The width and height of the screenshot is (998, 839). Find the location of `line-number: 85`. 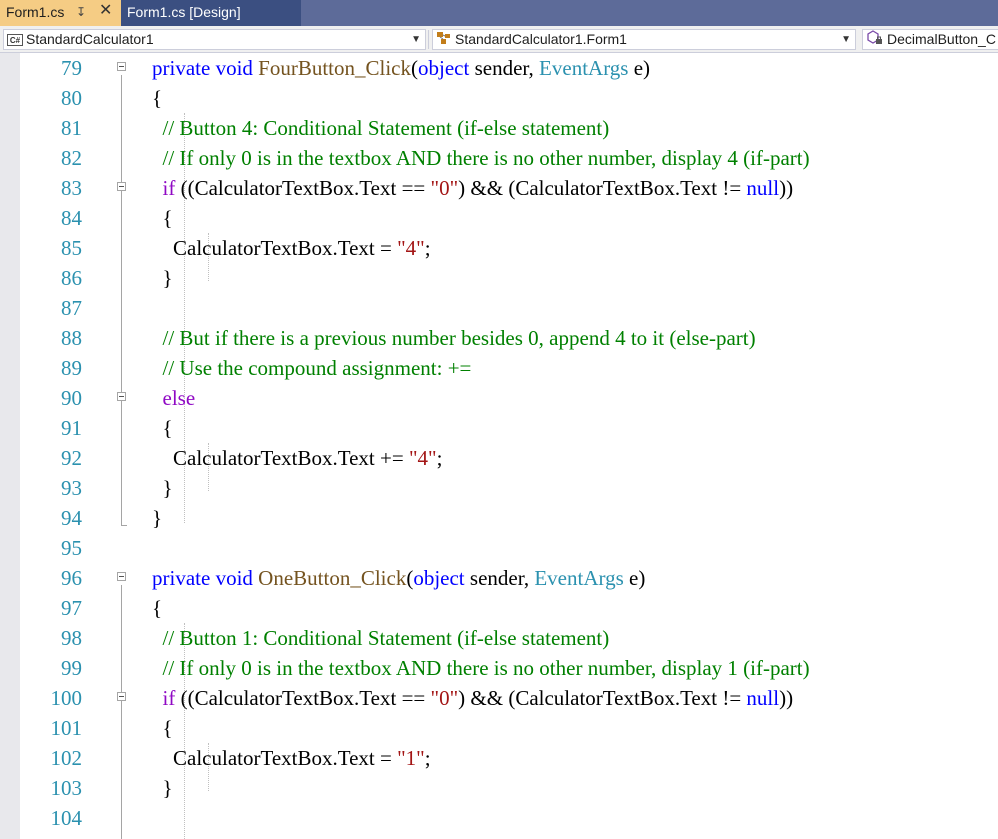

line-number: 85 is located at coordinates (71, 248).